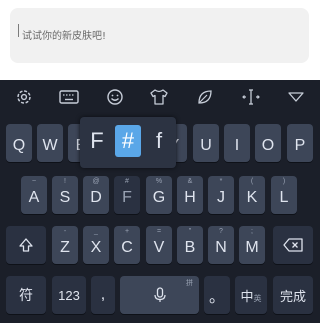 The image size is (320, 323). Describe the element at coordinates (221, 231) in the screenshot. I see `key-n-sub: ?` at that location.